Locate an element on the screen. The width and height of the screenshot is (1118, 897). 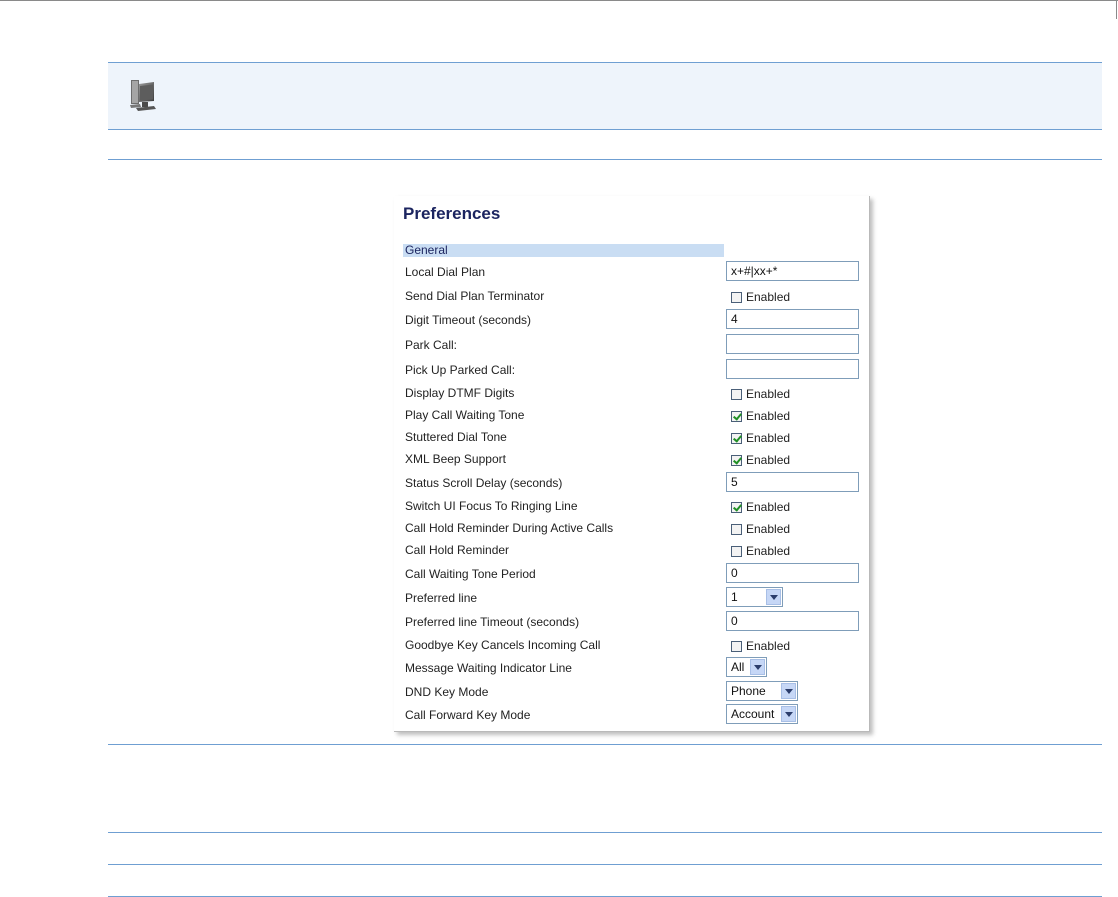
preferred-line-select: 1 is located at coordinates (754, 597).